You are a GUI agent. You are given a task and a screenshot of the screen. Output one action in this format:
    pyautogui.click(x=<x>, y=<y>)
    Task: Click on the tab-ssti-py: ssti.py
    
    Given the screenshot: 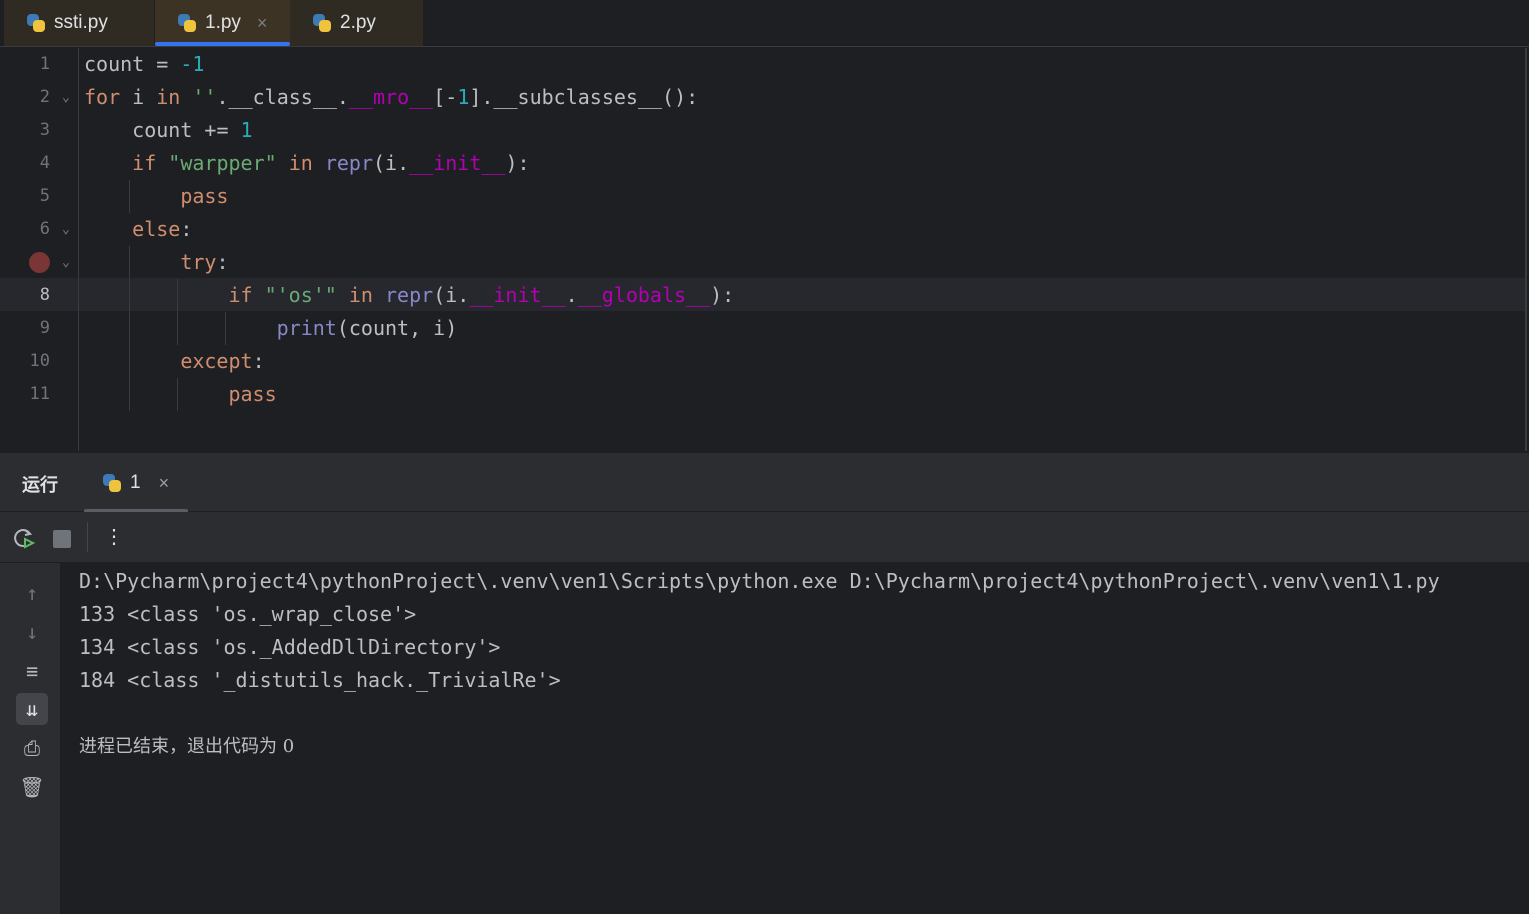 What is the action you would take?
    pyautogui.click(x=79, y=23)
    